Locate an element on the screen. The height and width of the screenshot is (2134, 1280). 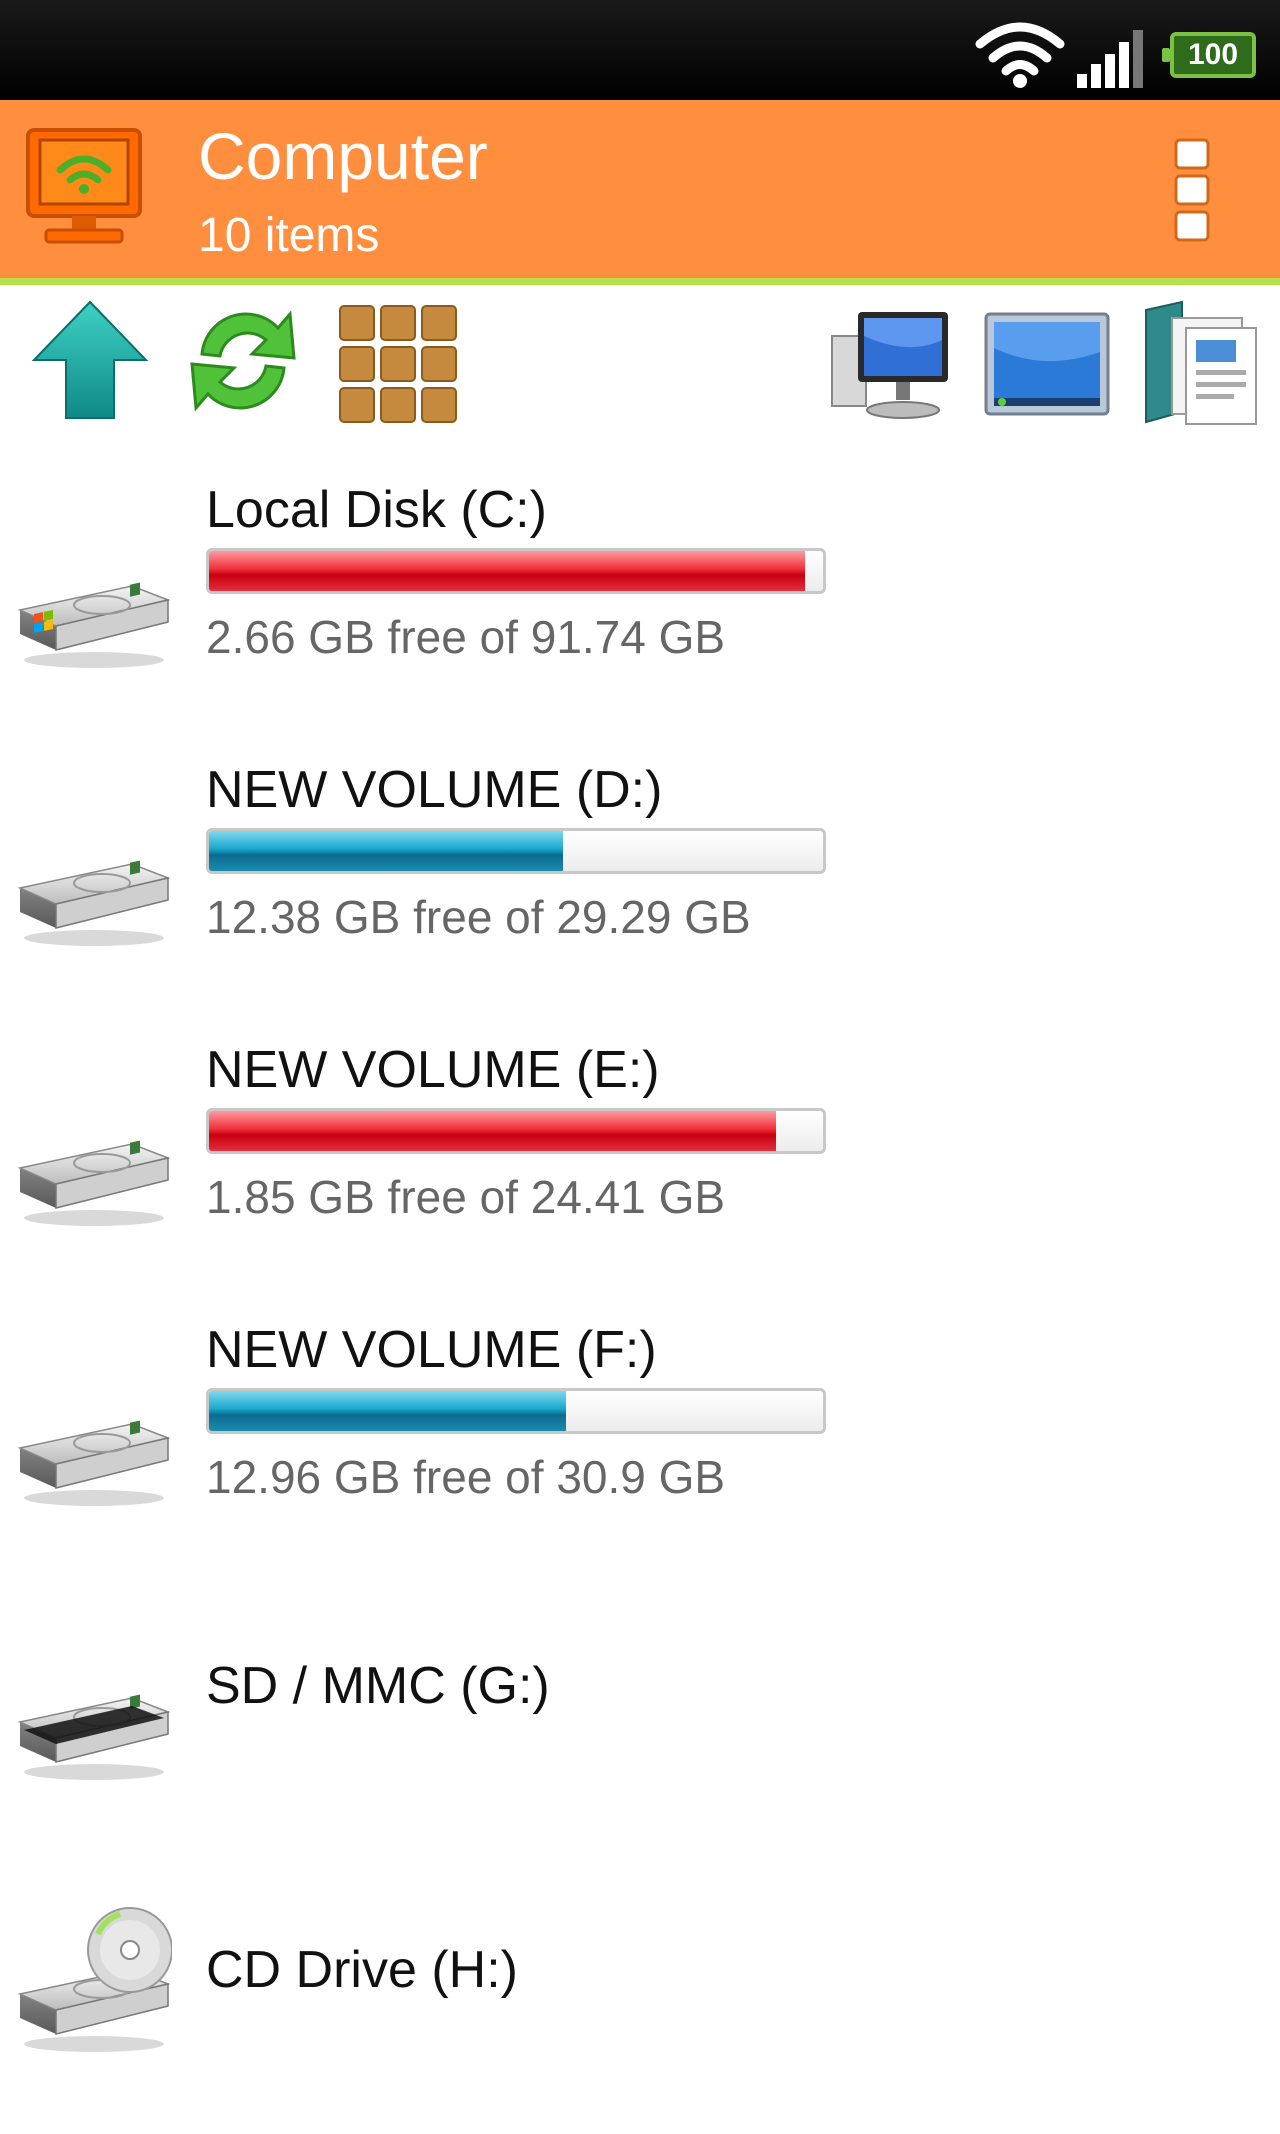
battery-icon: 100 is located at coordinates (1209, 55).